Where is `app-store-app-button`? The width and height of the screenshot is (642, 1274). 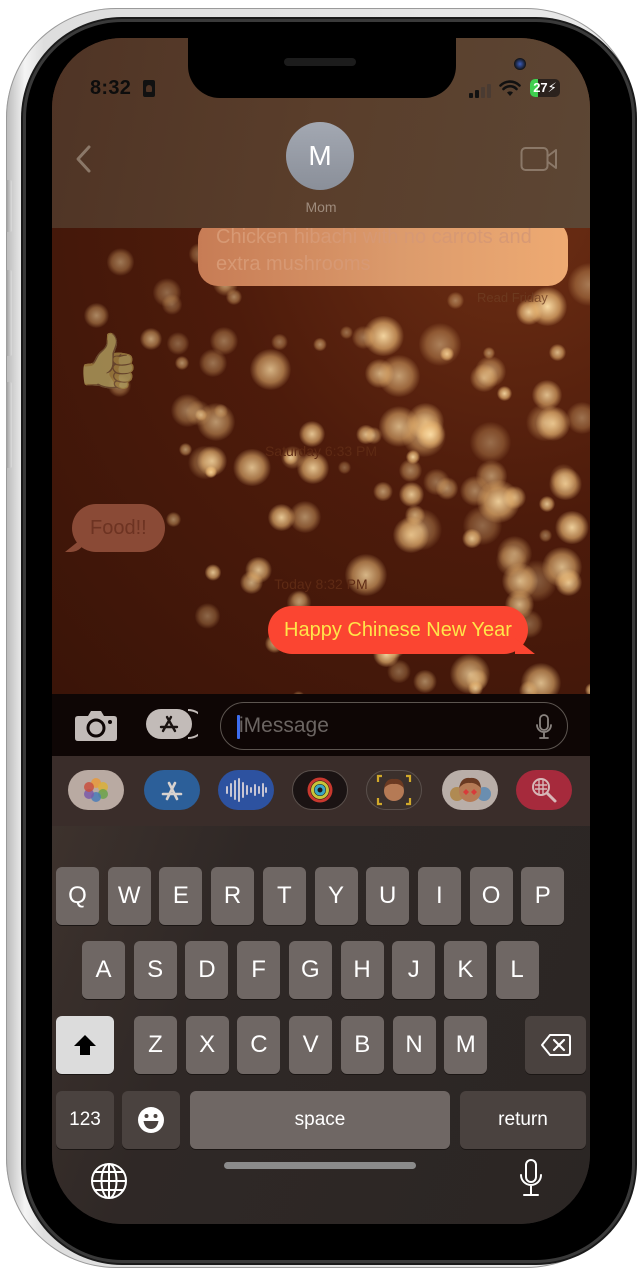 app-store-app-button is located at coordinates (172, 790).